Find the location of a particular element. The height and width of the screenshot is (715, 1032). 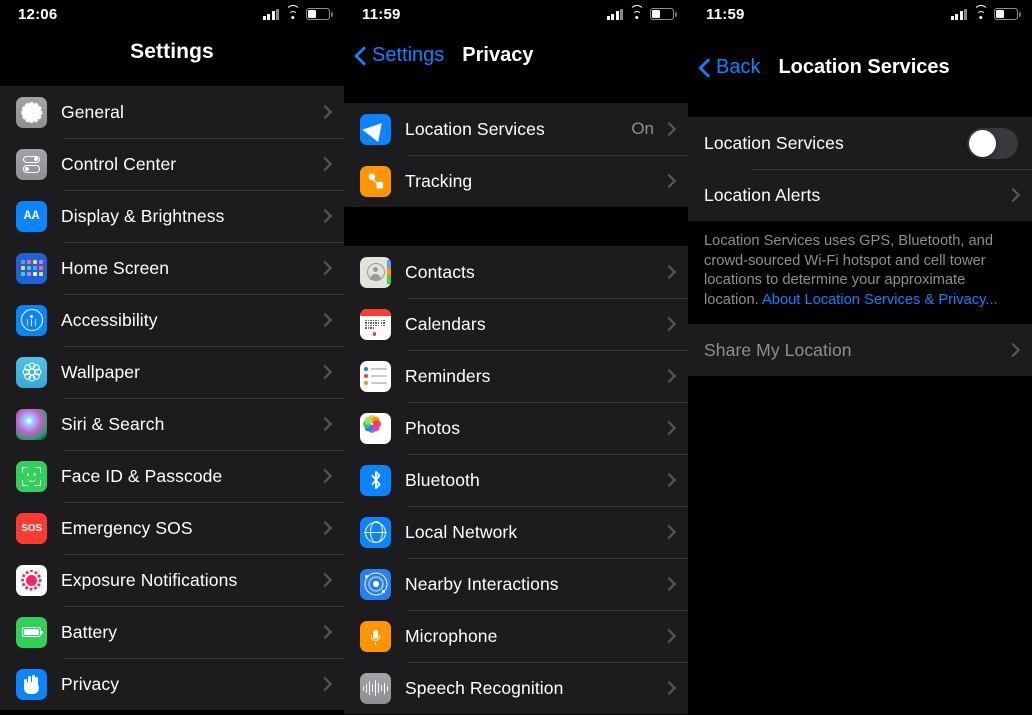

sidebar-item-battery: Battery is located at coordinates (172, 632).